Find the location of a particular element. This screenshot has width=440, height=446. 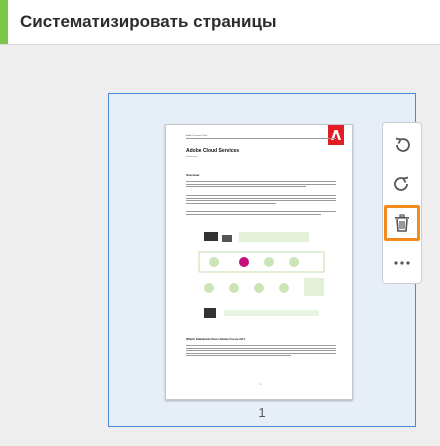

rotate-clockwise-button is located at coordinates (402, 184).